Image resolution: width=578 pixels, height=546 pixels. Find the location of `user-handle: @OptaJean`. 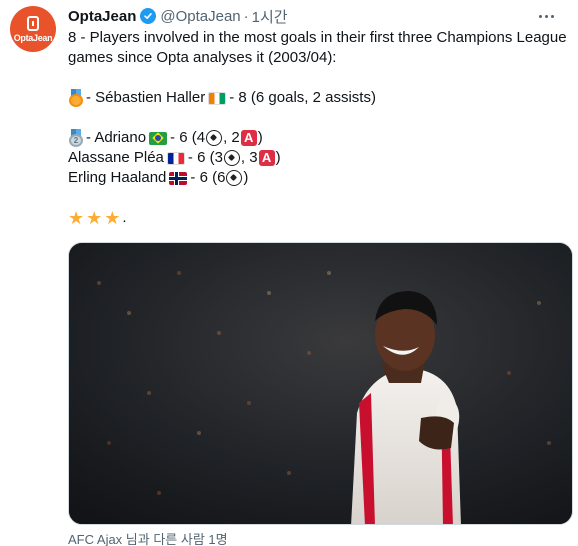

user-handle: @OptaJean is located at coordinates (200, 16).